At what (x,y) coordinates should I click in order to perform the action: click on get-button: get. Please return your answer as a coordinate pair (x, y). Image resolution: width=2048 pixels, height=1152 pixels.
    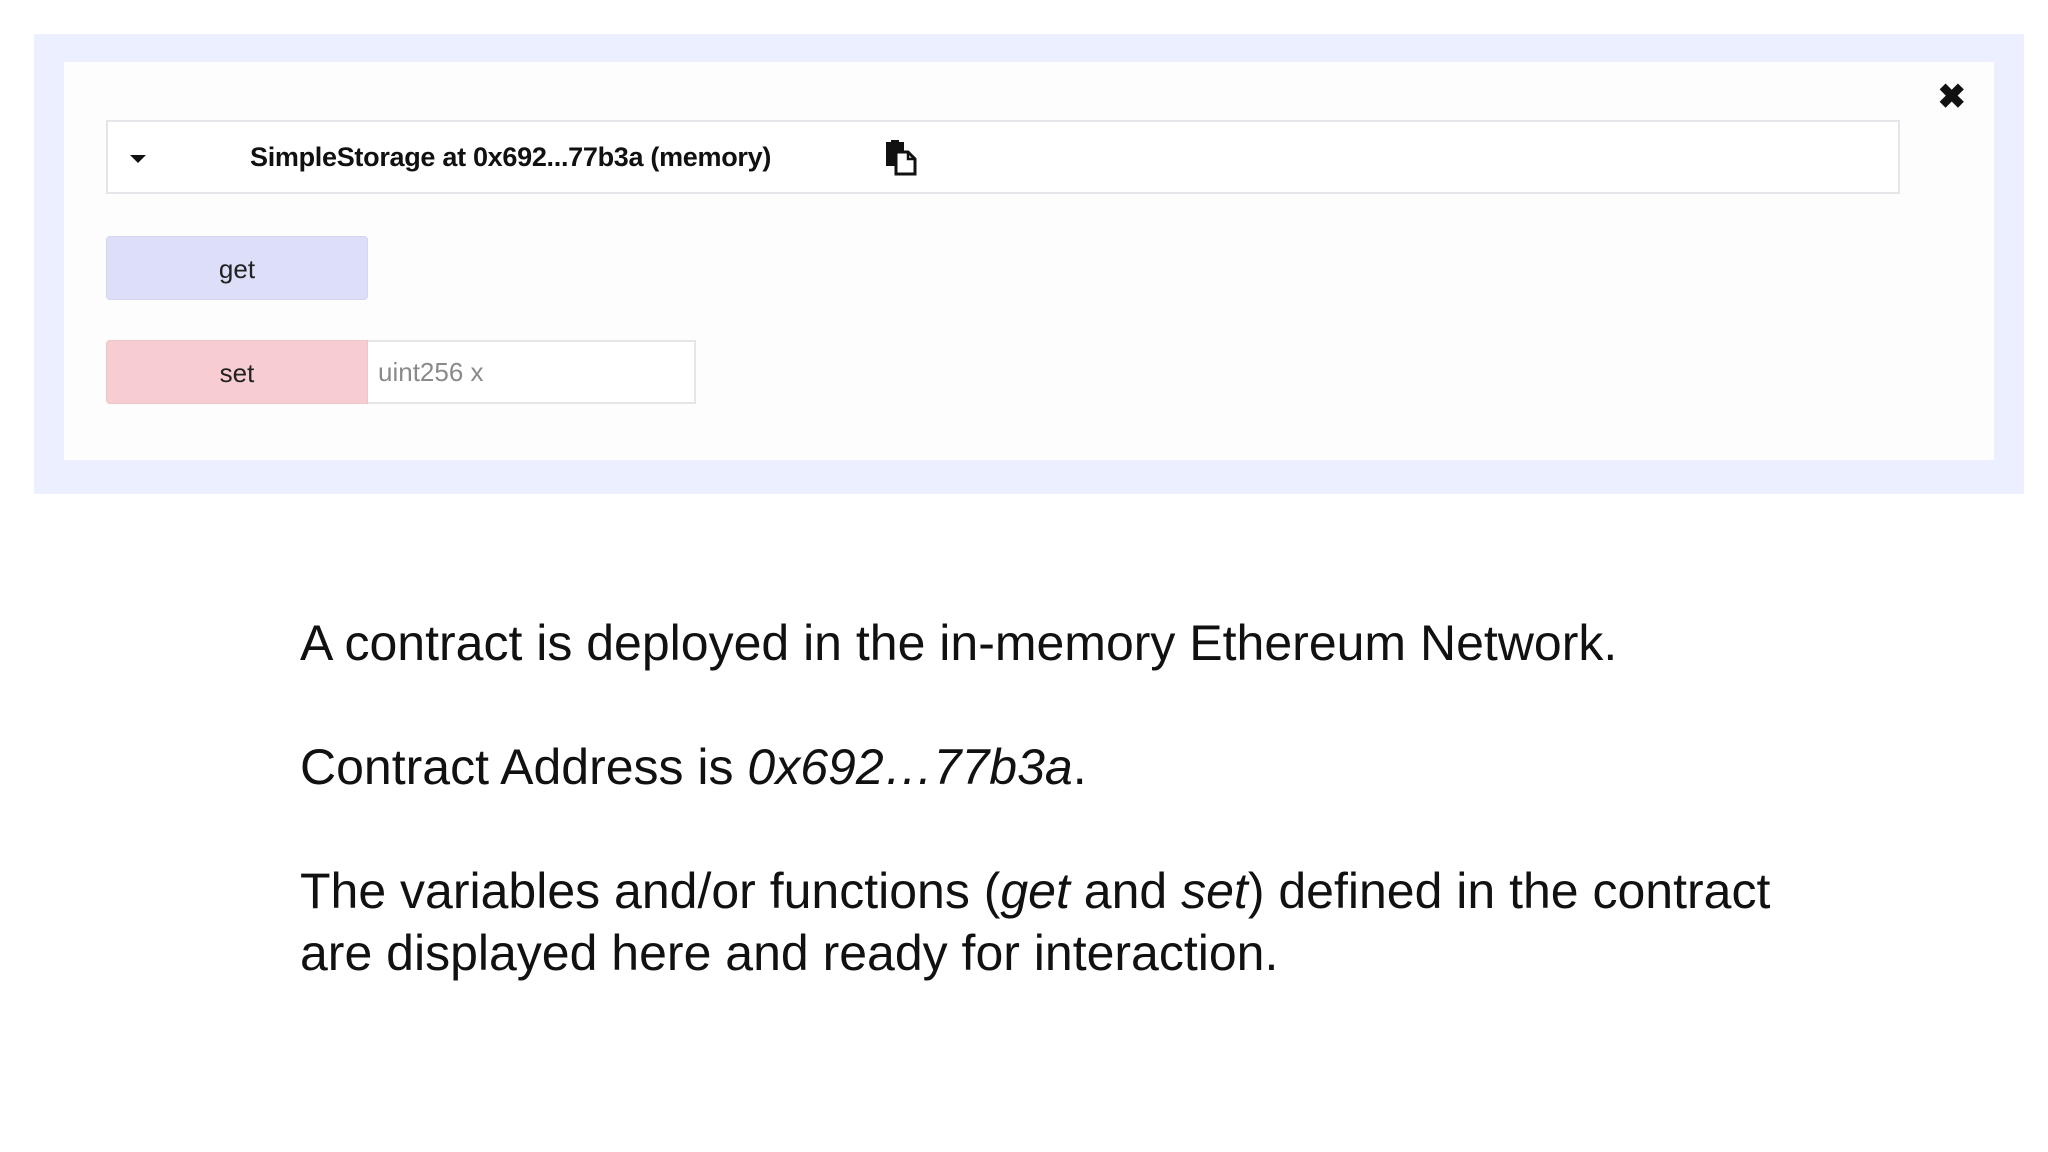
    Looking at the image, I should click on (237, 268).